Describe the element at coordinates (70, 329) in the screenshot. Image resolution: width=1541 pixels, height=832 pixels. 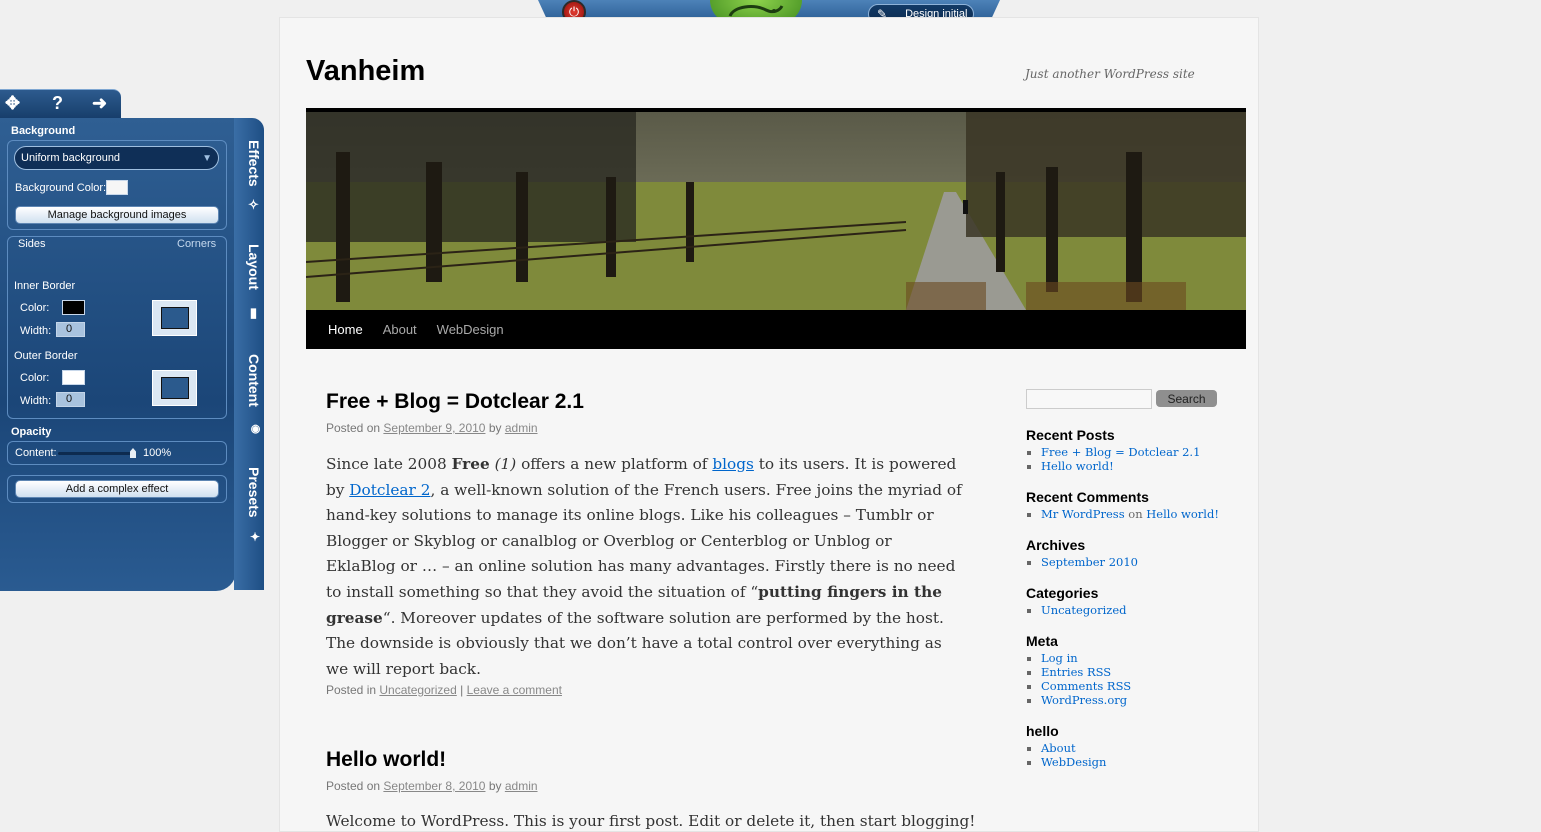
I see `inner-width-stepper: 0` at that location.